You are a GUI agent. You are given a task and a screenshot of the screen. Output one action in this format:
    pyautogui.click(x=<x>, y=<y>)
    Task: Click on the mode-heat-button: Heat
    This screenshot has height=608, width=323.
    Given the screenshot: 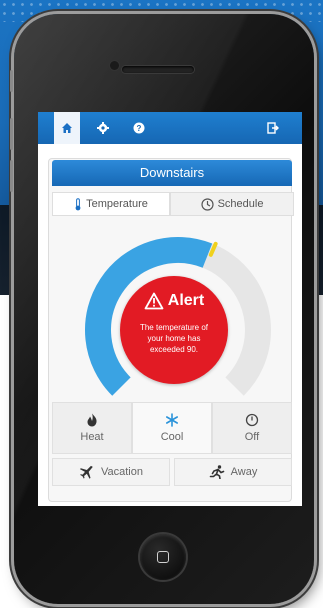 What is the action you would take?
    pyautogui.click(x=92, y=428)
    